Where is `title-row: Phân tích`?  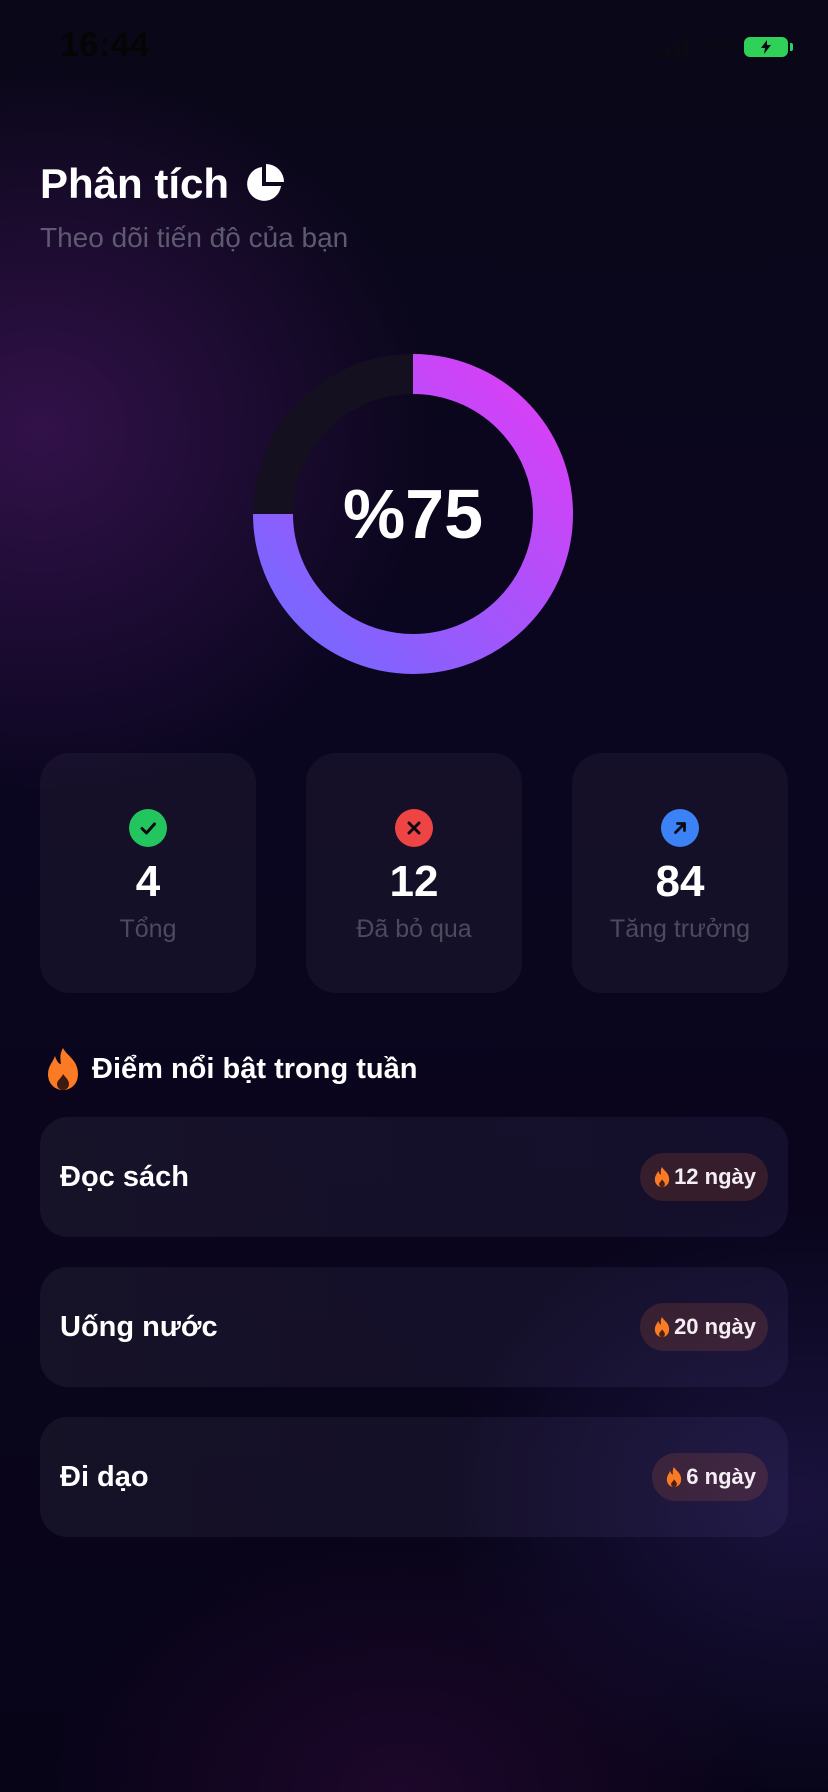 title-row: Phân tích is located at coordinates (194, 184).